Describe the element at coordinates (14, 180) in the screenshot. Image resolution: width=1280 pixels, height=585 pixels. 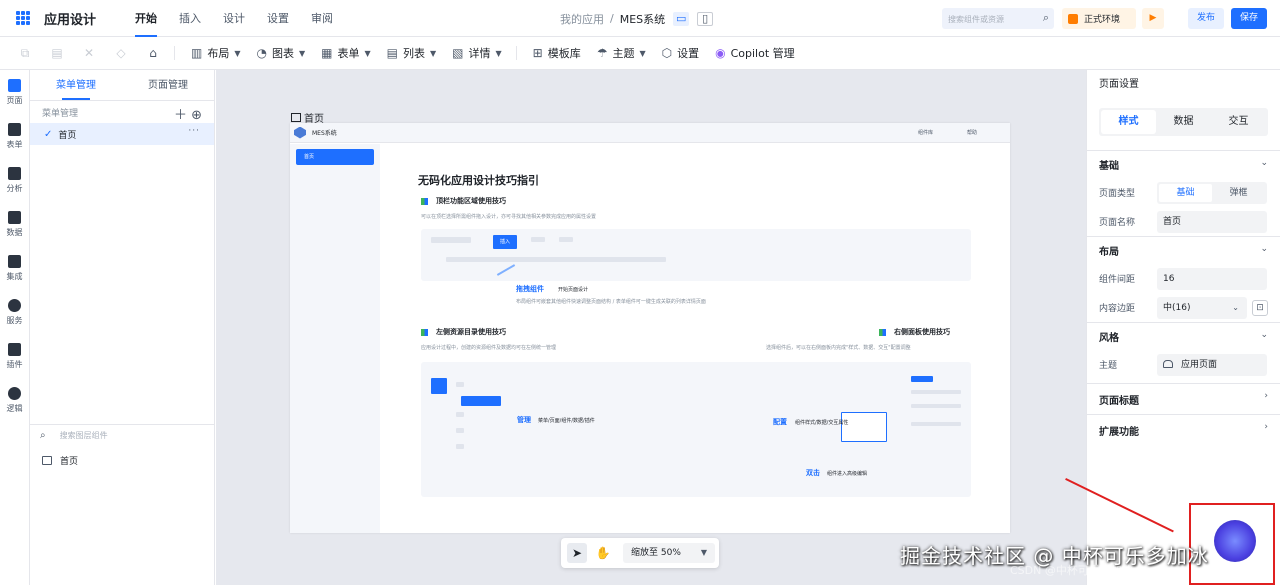
I see `rail-item-analysis: 分析` at that location.